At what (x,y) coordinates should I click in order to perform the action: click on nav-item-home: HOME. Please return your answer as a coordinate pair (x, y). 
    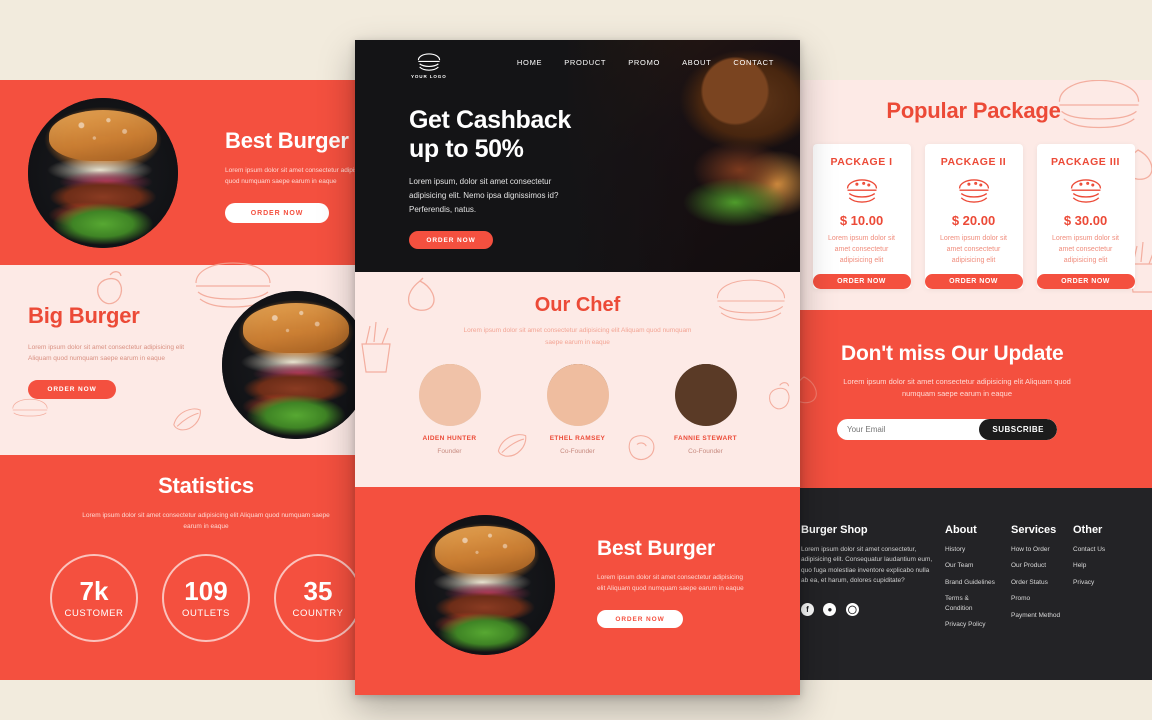
    Looking at the image, I should click on (529, 62).